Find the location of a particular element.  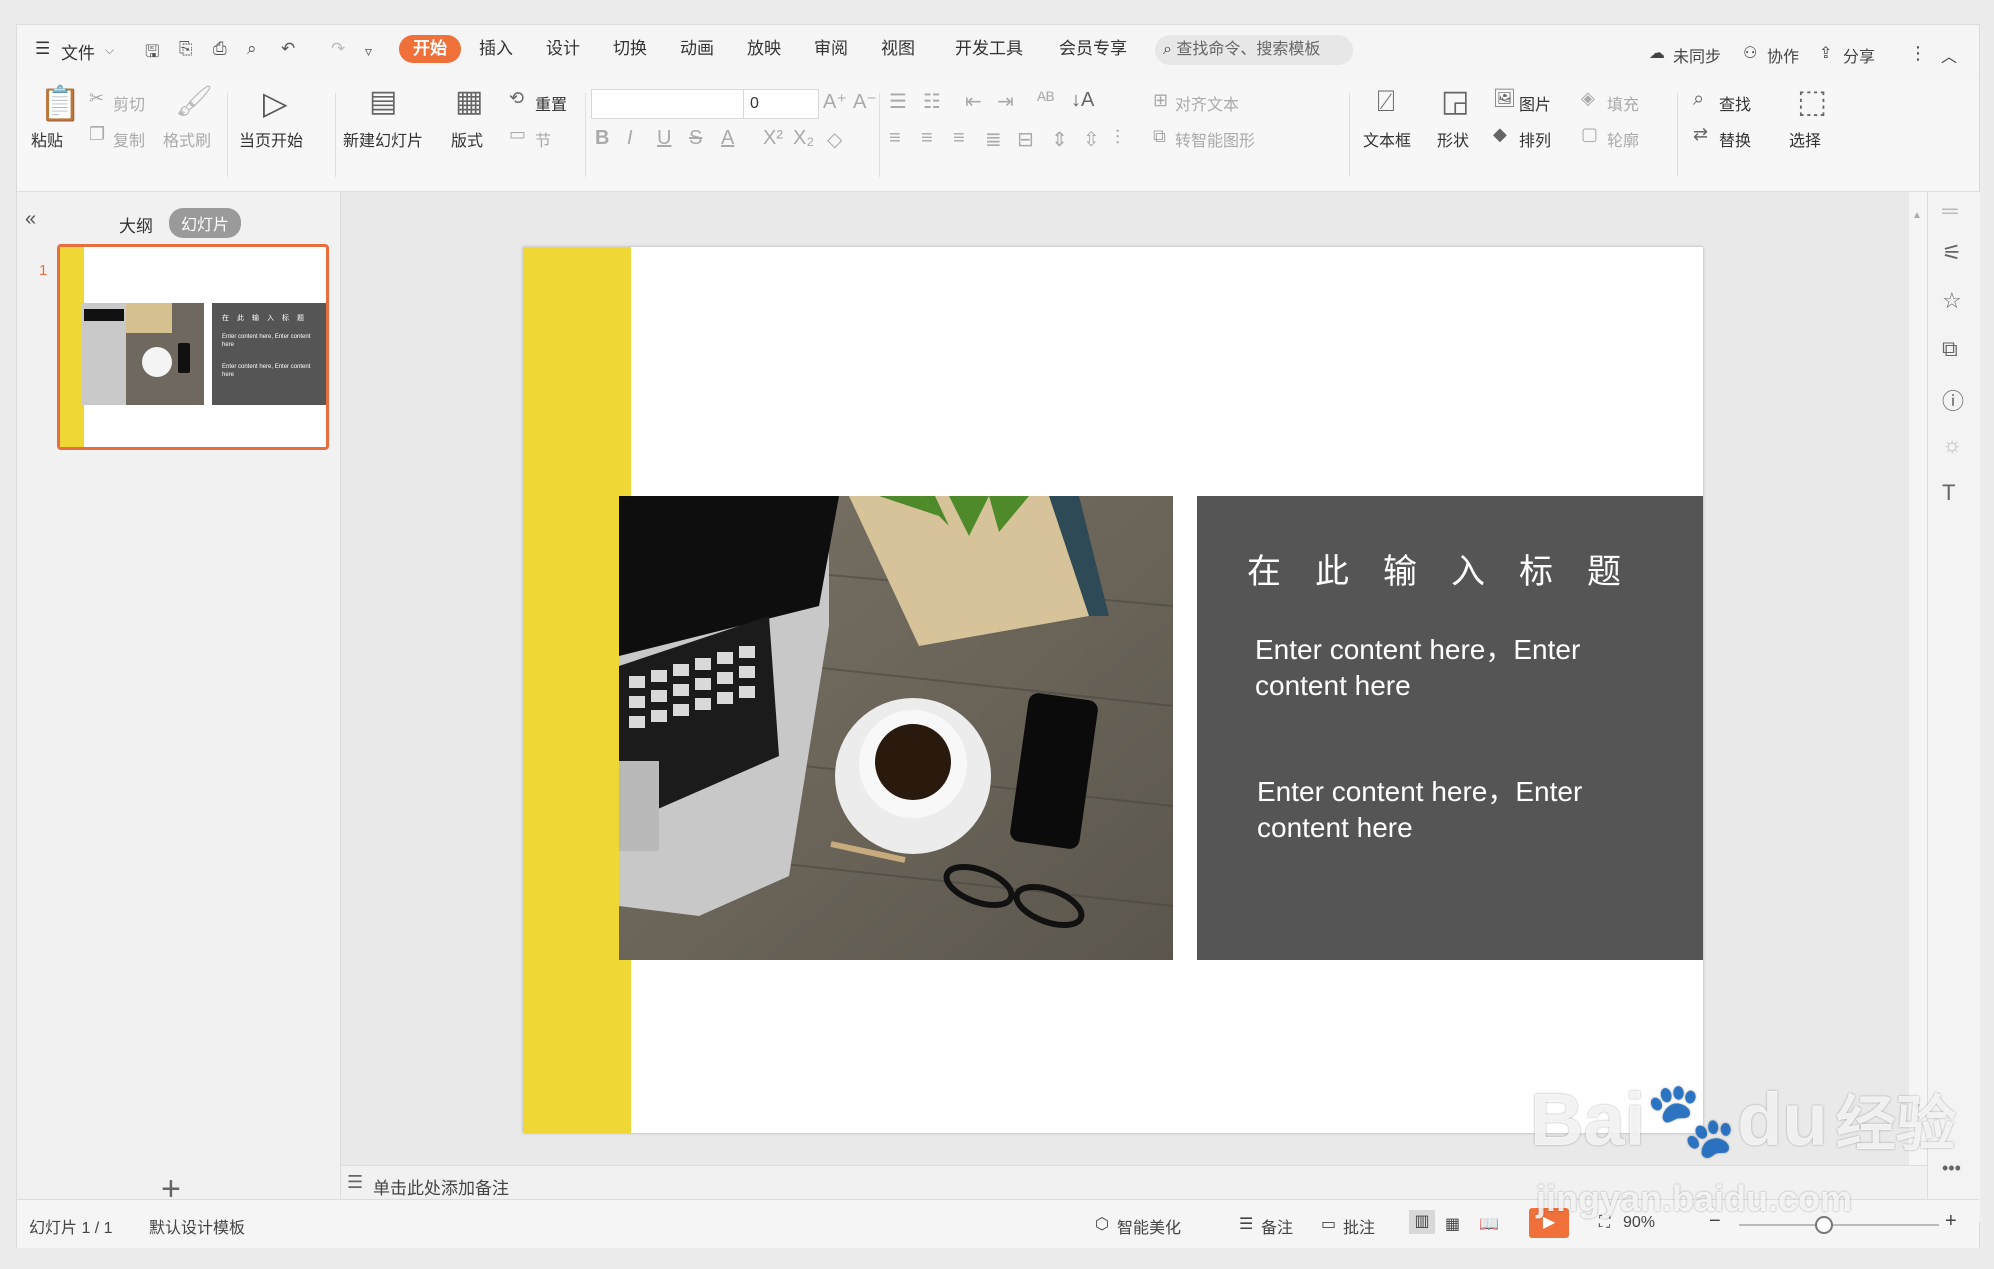

file-menu: 文件 is located at coordinates (78, 51).